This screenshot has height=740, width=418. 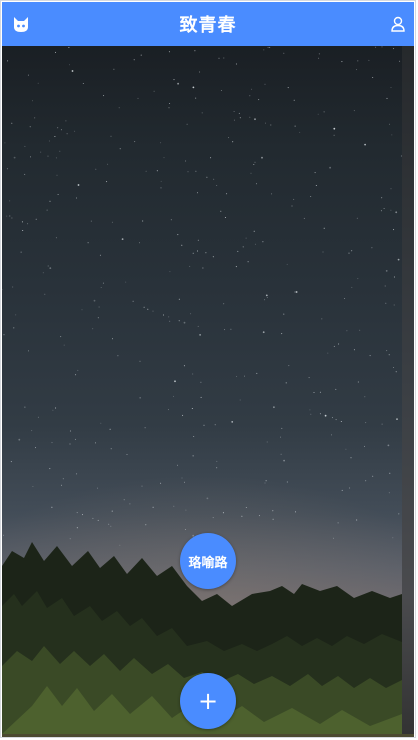 What do you see at coordinates (398, 24) in the screenshot?
I see `user-icon` at bounding box center [398, 24].